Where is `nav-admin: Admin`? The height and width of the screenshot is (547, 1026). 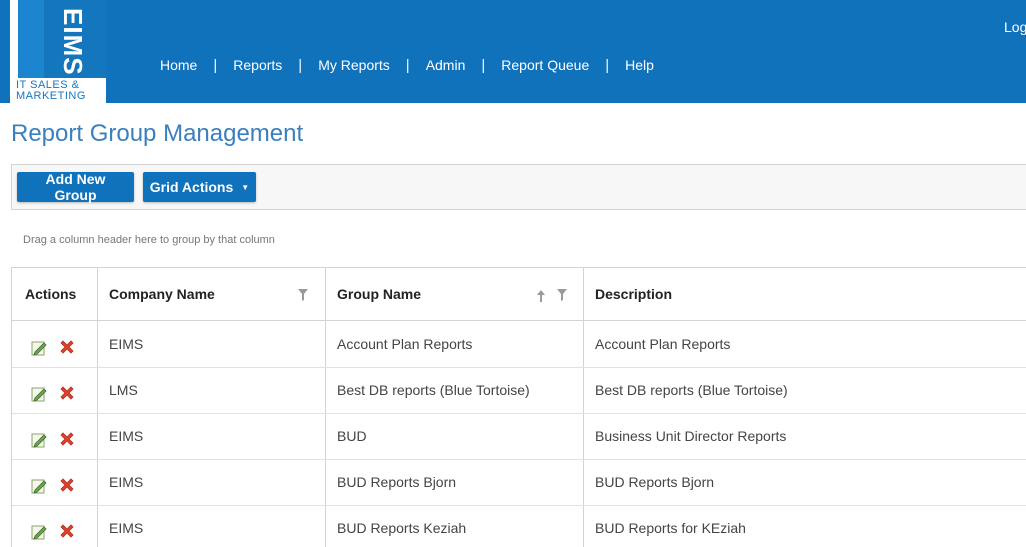 nav-admin: Admin is located at coordinates (446, 65).